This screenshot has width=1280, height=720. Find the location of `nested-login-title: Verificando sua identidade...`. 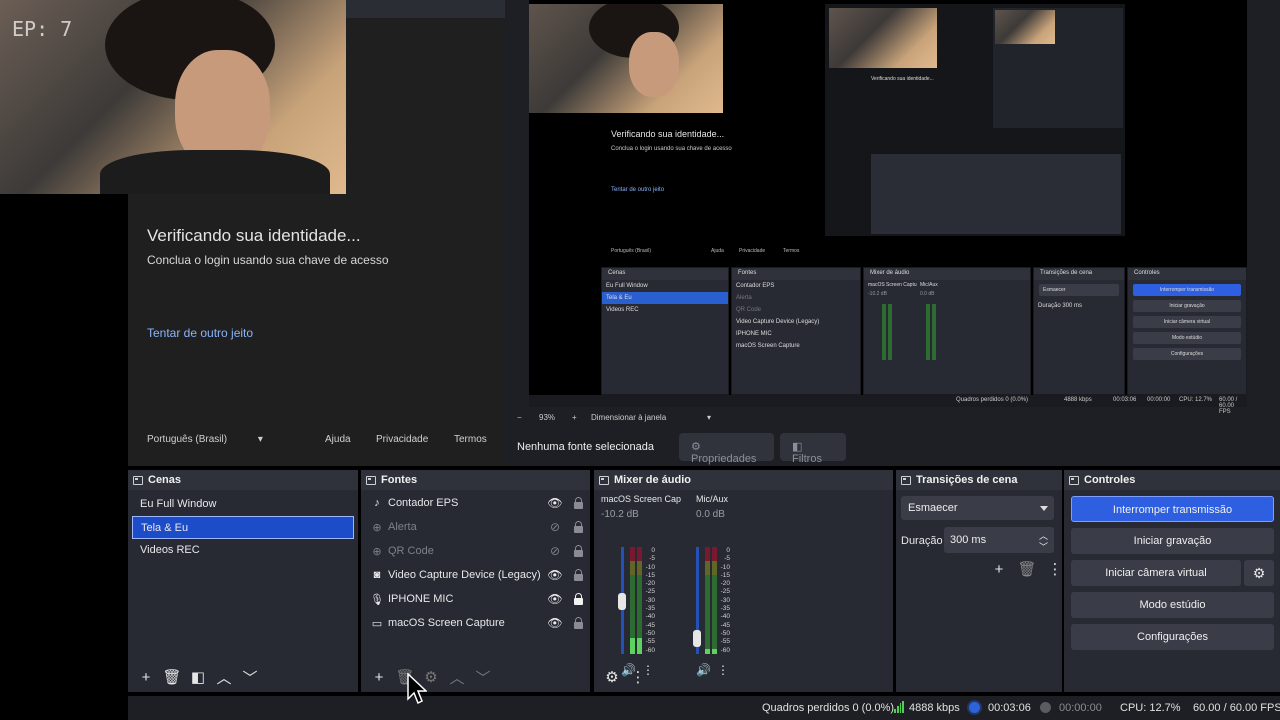

nested-login-title: Verificando sua identidade... is located at coordinates (668, 134).